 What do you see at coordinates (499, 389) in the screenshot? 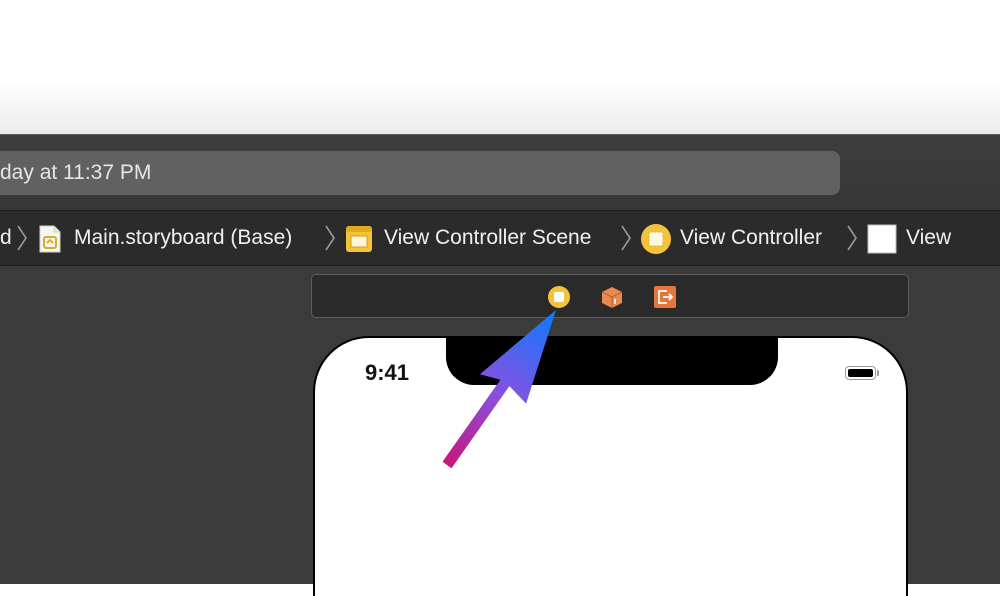
I see `pointer-arrow-icon` at bounding box center [499, 389].